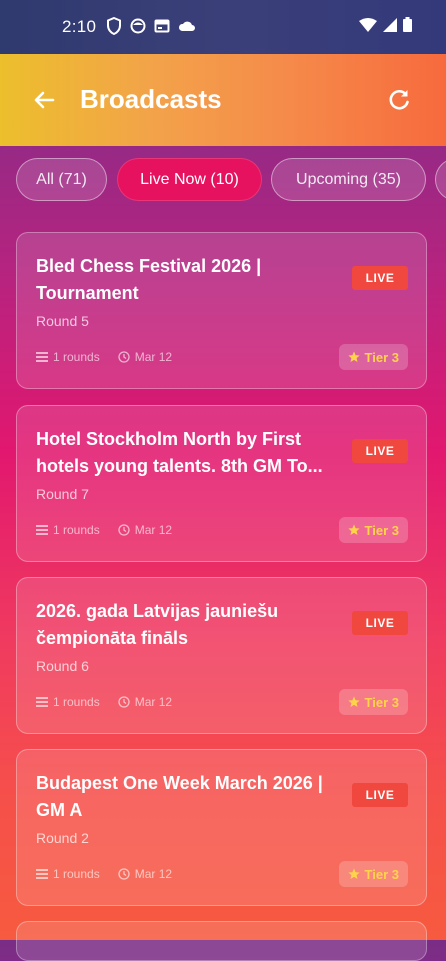 The height and width of the screenshot is (961, 446). Describe the element at coordinates (223, 100) in the screenshot. I see `app-bar: Broadcasts` at that location.